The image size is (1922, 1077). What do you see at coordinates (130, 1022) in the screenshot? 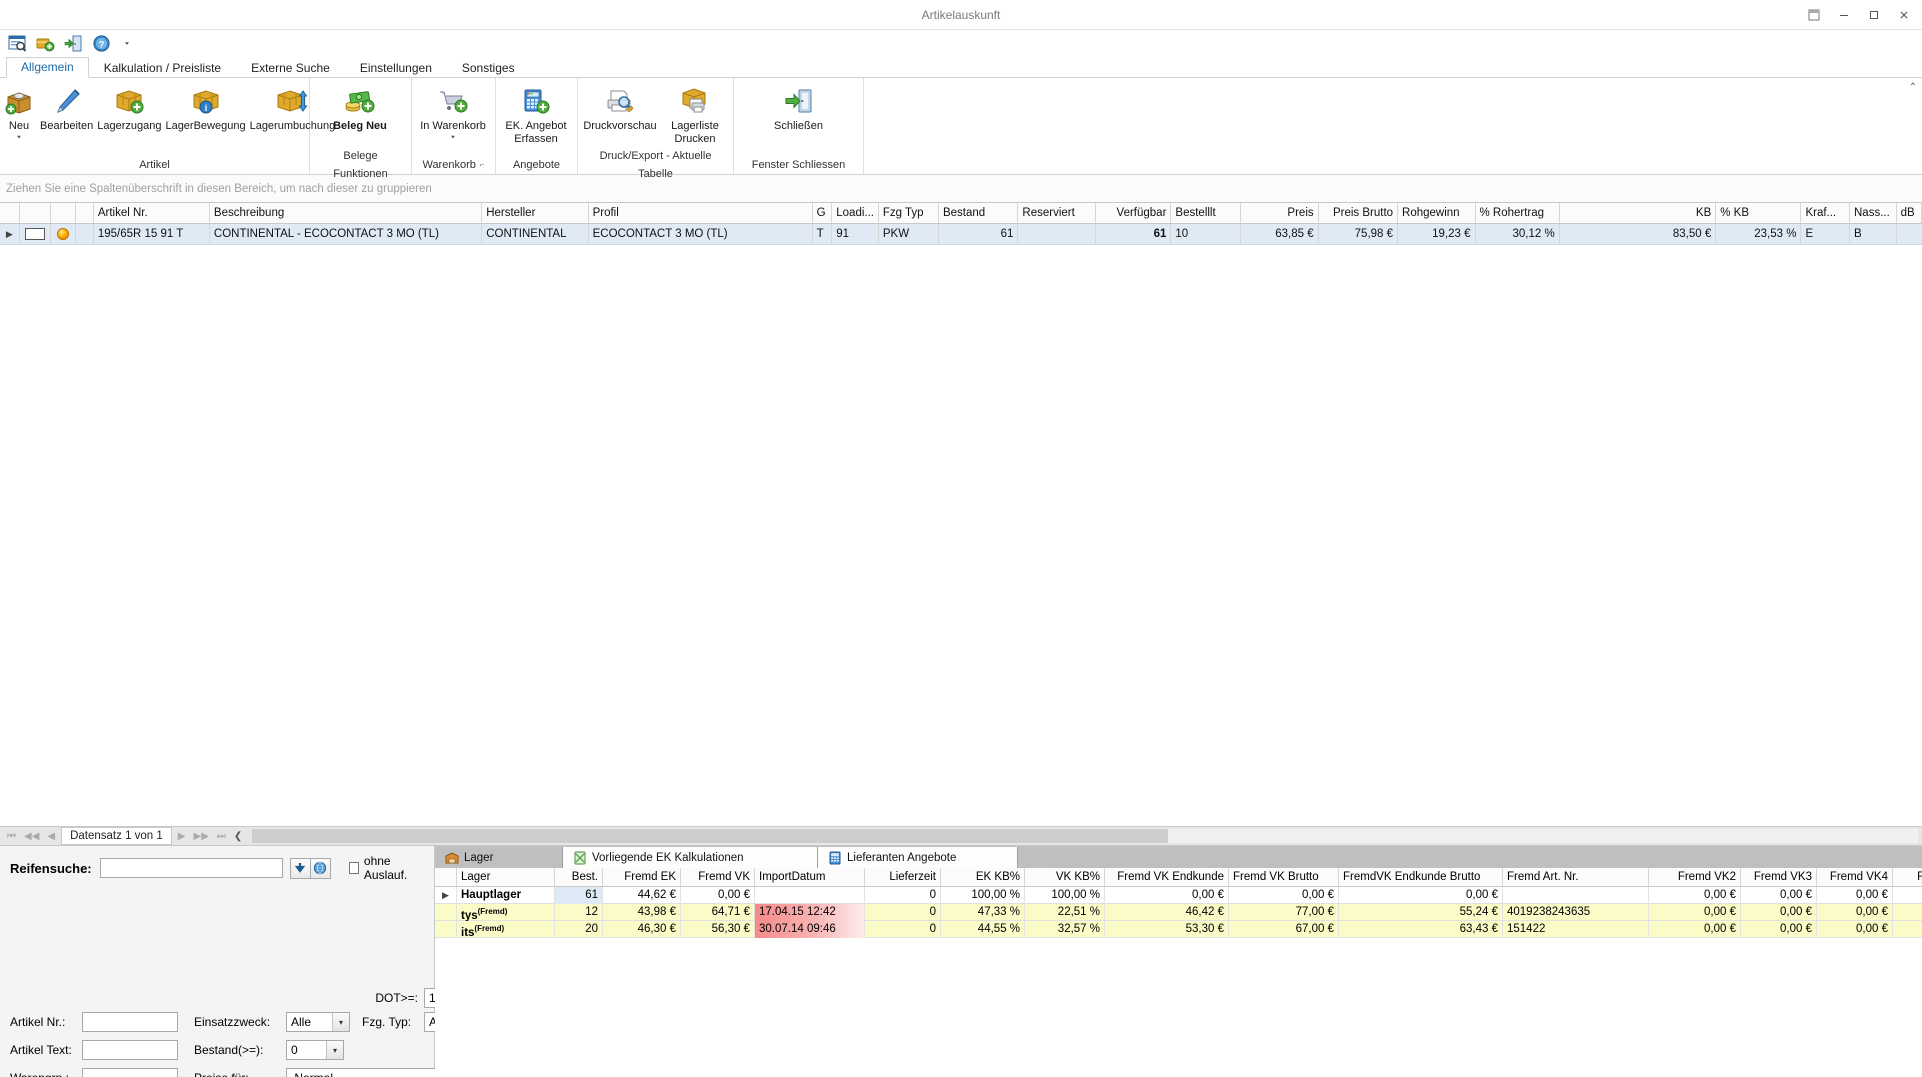
I see `artikel-nr-input` at bounding box center [130, 1022].